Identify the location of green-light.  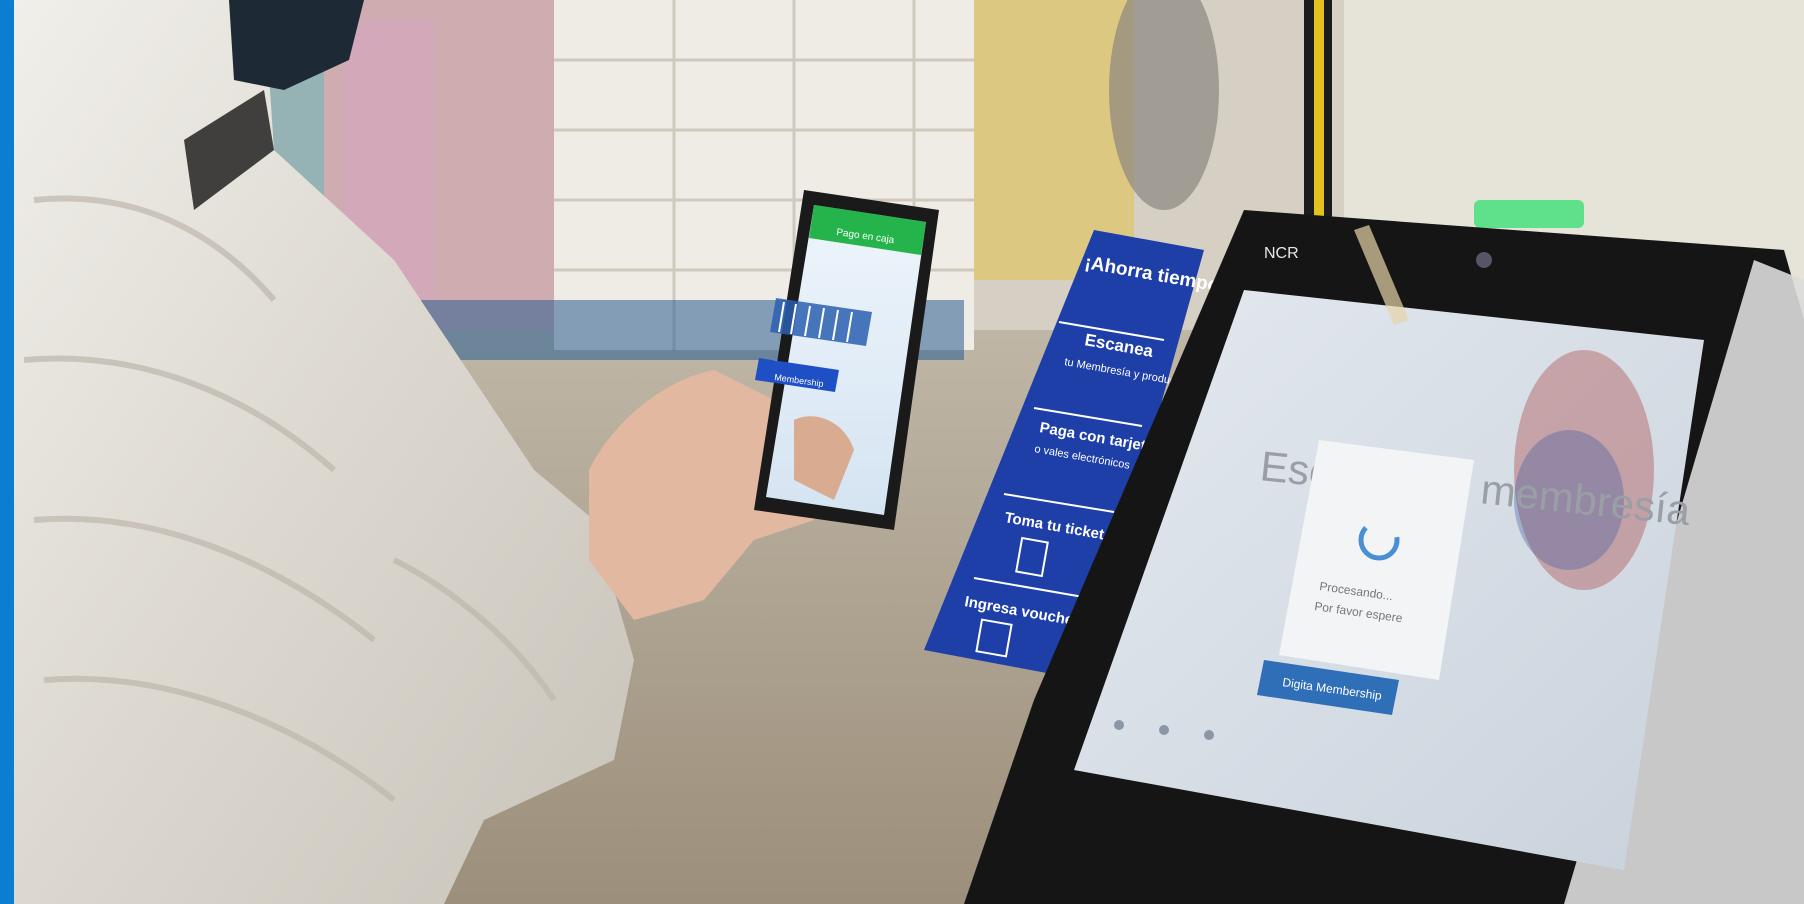
(1529, 214).